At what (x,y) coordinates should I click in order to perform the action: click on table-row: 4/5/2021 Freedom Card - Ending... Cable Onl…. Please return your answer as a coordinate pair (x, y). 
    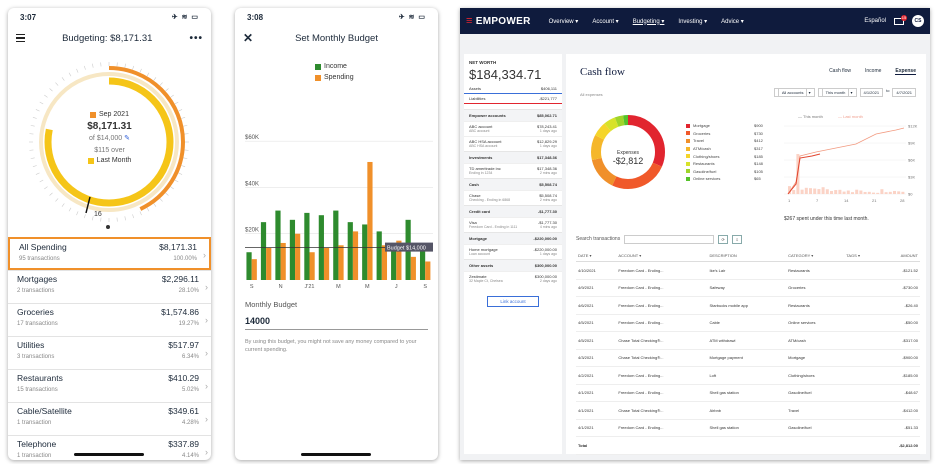
    Looking at the image, I should click on (748, 323).